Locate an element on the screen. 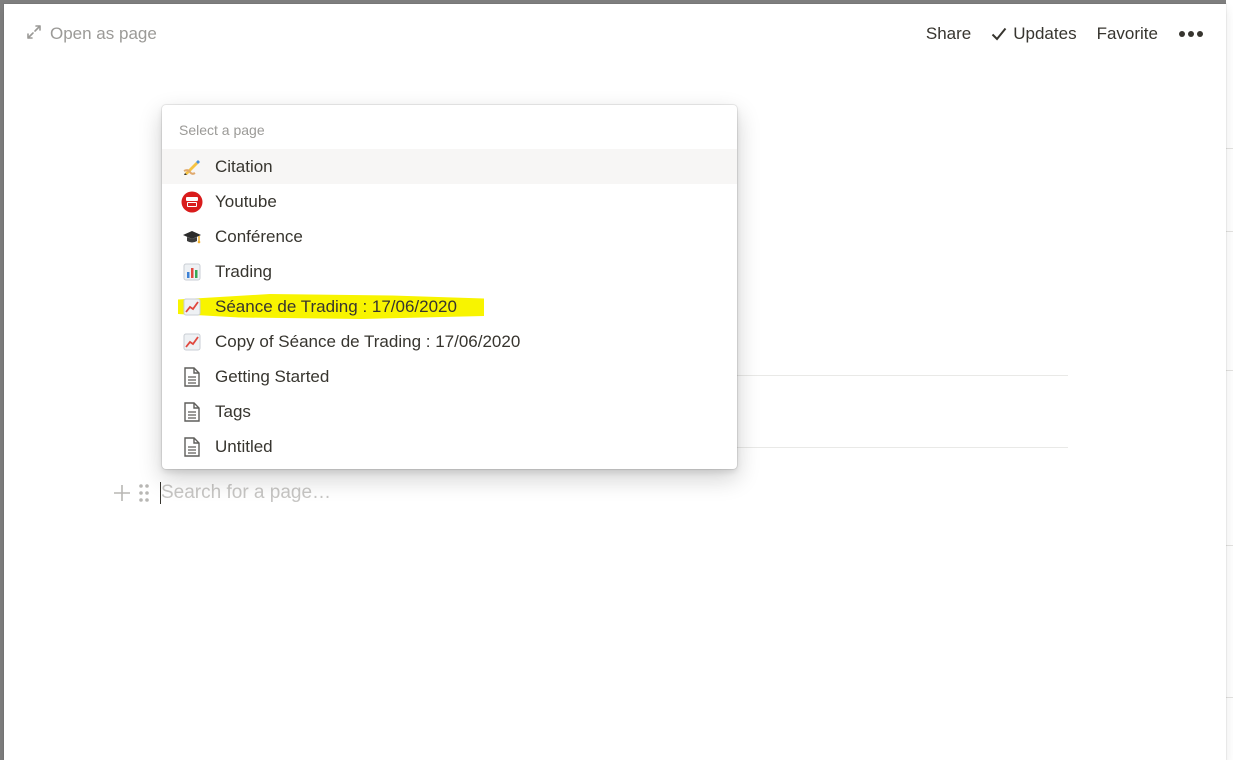  page-item-label: Untitled is located at coordinates (244, 446).